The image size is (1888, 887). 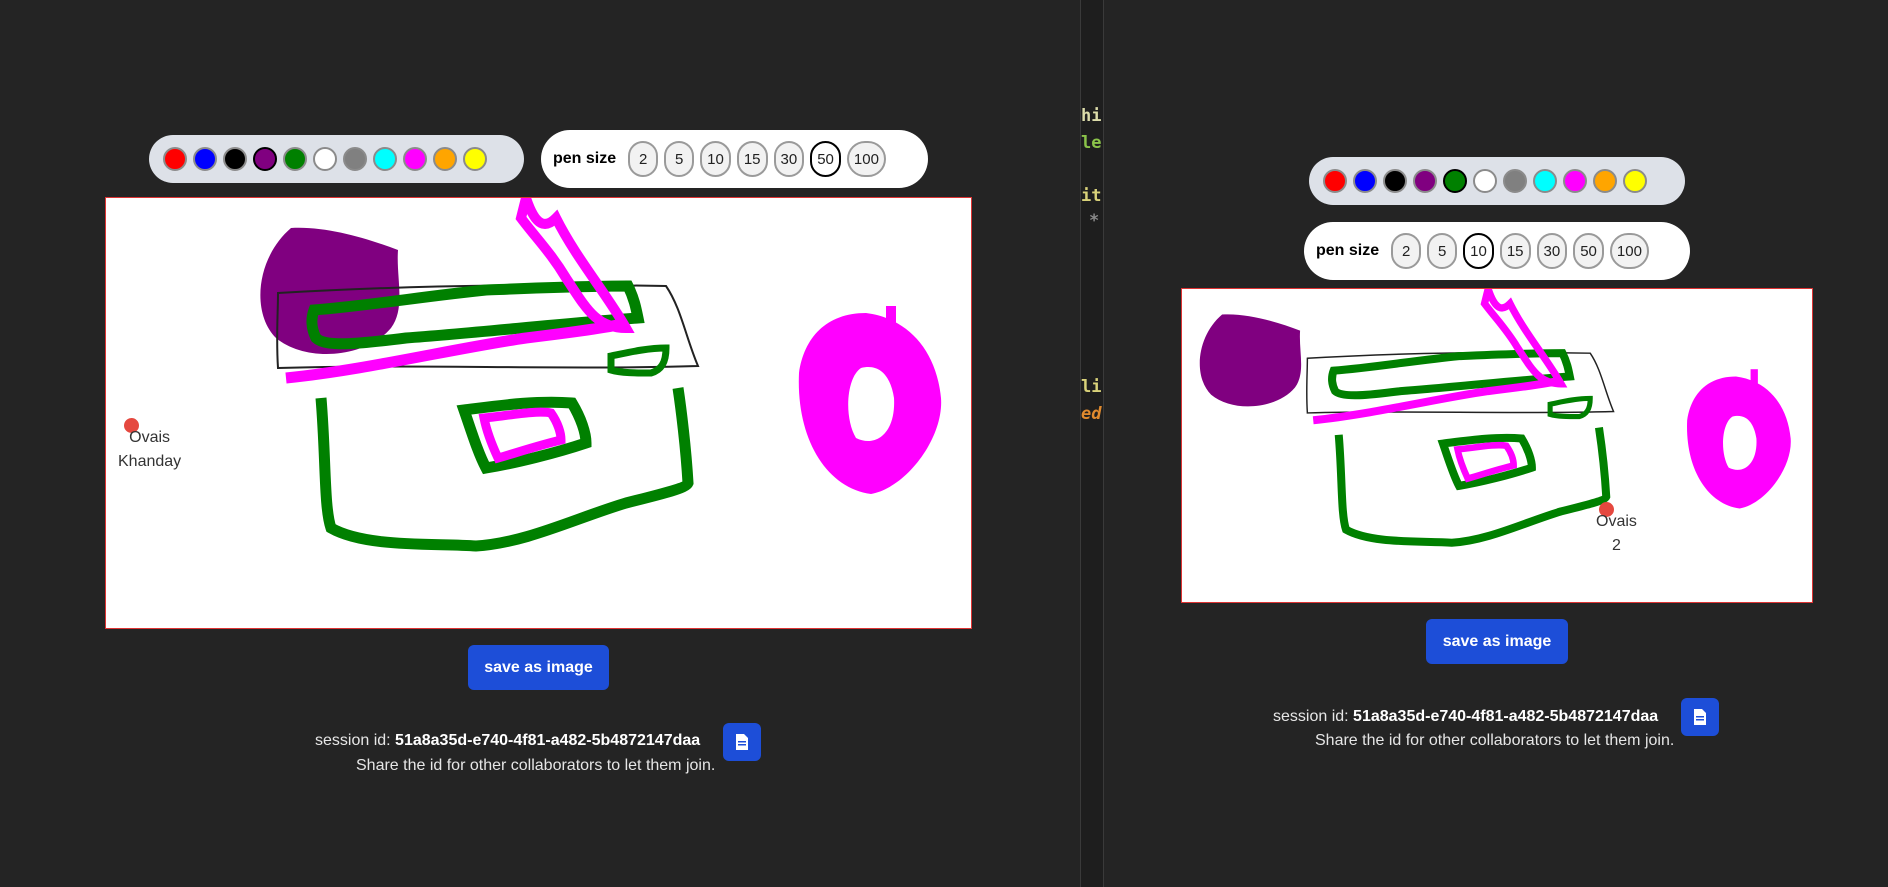 What do you see at coordinates (150, 461) in the screenshot?
I see `collaborator-name-line2: Khanday` at bounding box center [150, 461].